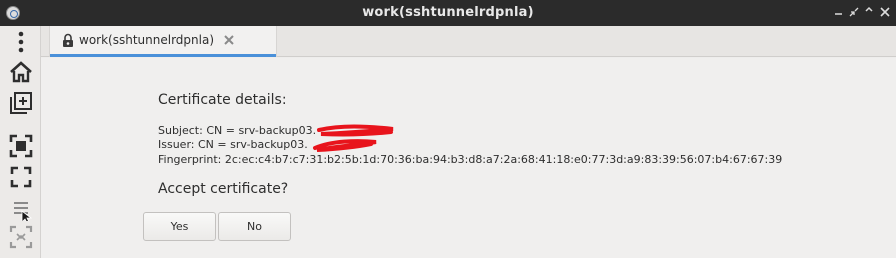 This screenshot has width=896, height=258. I want to click on tab-close-icon, so click(229, 40).